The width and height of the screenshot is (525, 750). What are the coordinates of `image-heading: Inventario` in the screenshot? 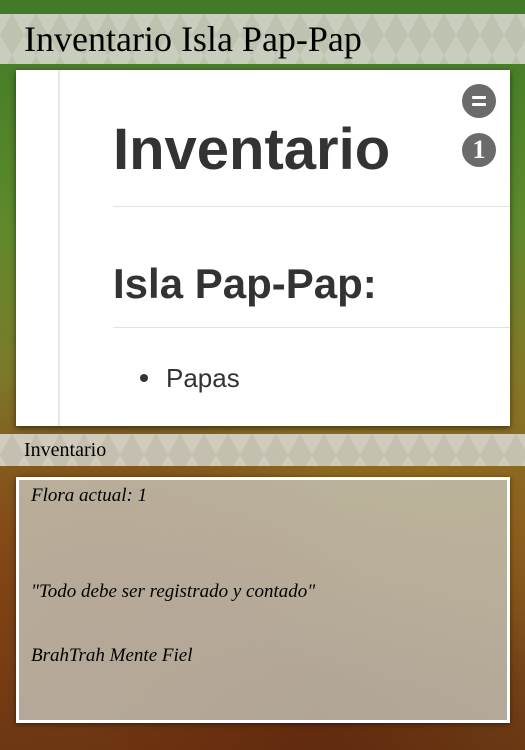 It's located at (252, 149).